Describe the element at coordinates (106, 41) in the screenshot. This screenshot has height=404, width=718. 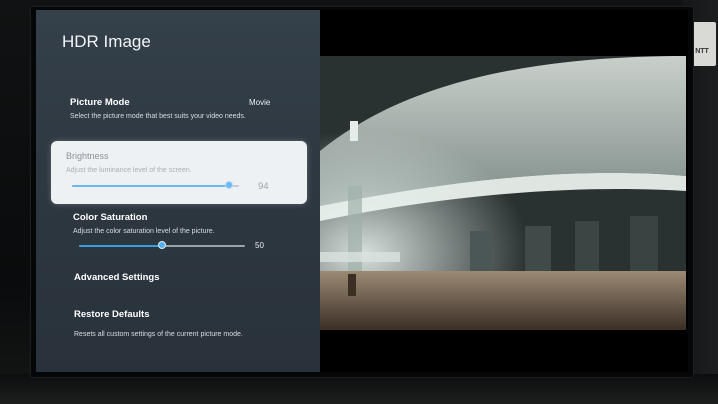
I see `panel-title: HDR Image` at that location.